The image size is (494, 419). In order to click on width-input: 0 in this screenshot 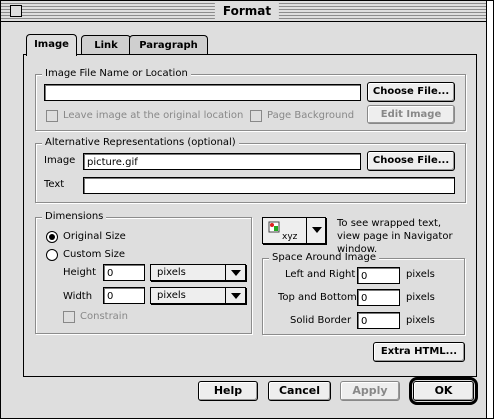, I will do `click(124, 295)`.